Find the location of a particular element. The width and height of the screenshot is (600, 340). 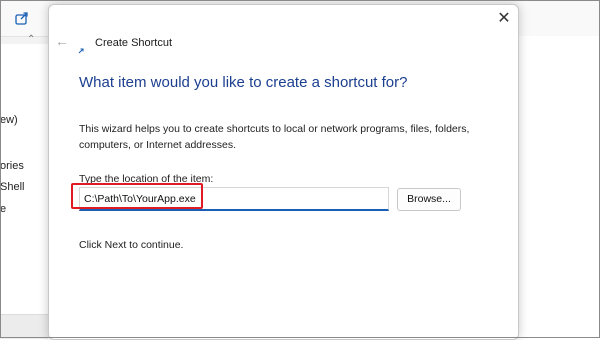

sidebar-fragment: ories is located at coordinates (12, 166).